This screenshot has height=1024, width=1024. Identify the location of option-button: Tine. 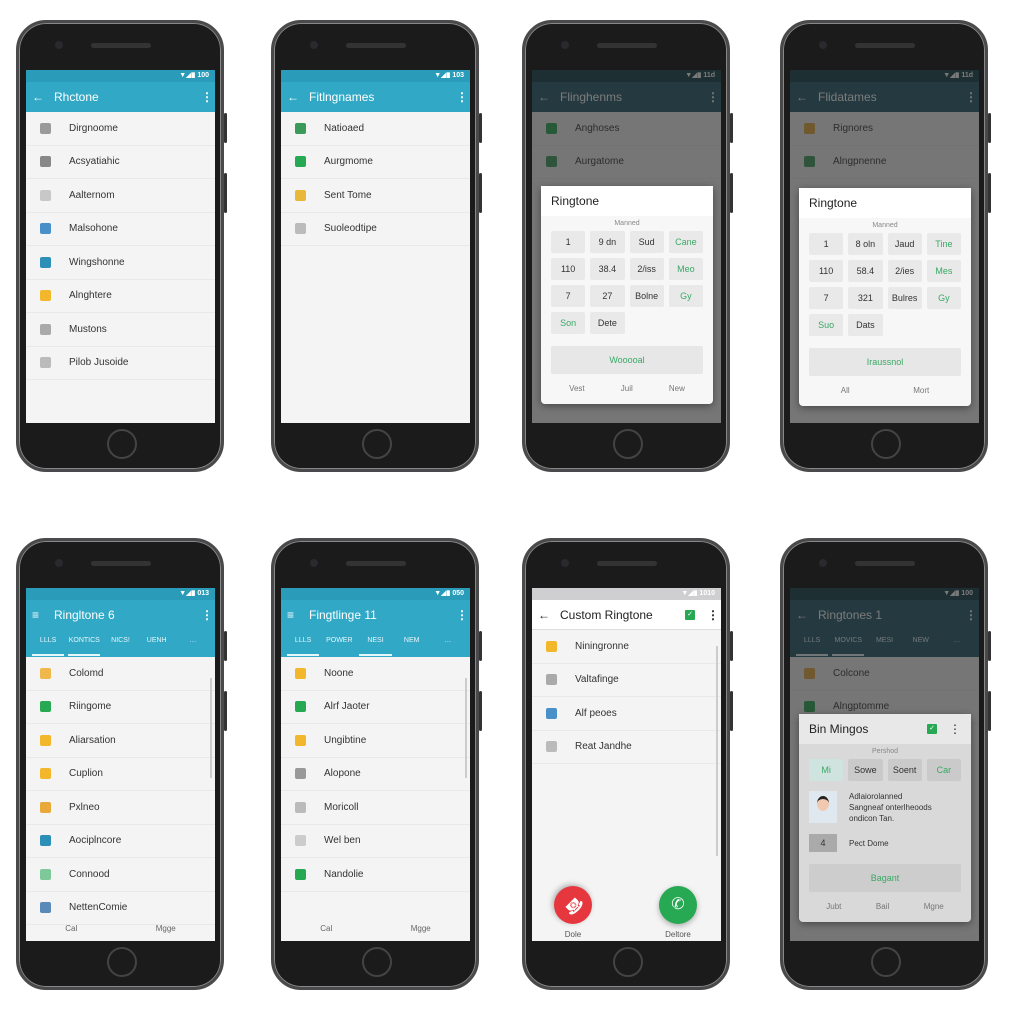
(943, 244).